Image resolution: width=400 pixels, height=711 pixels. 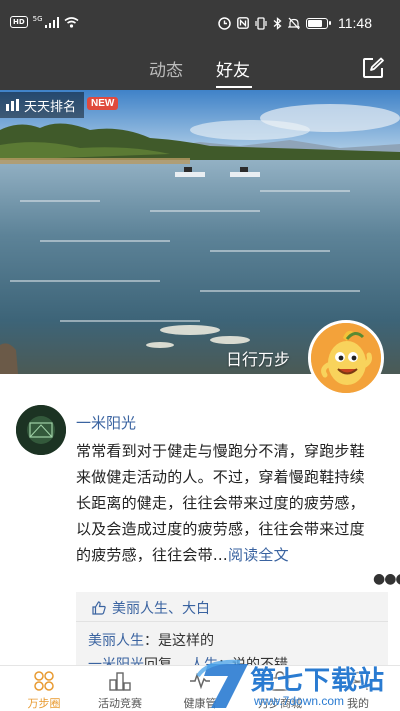 What do you see at coordinates (99, 608) in the screenshot?
I see `thumb-up-icon` at bounding box center [99, 608].